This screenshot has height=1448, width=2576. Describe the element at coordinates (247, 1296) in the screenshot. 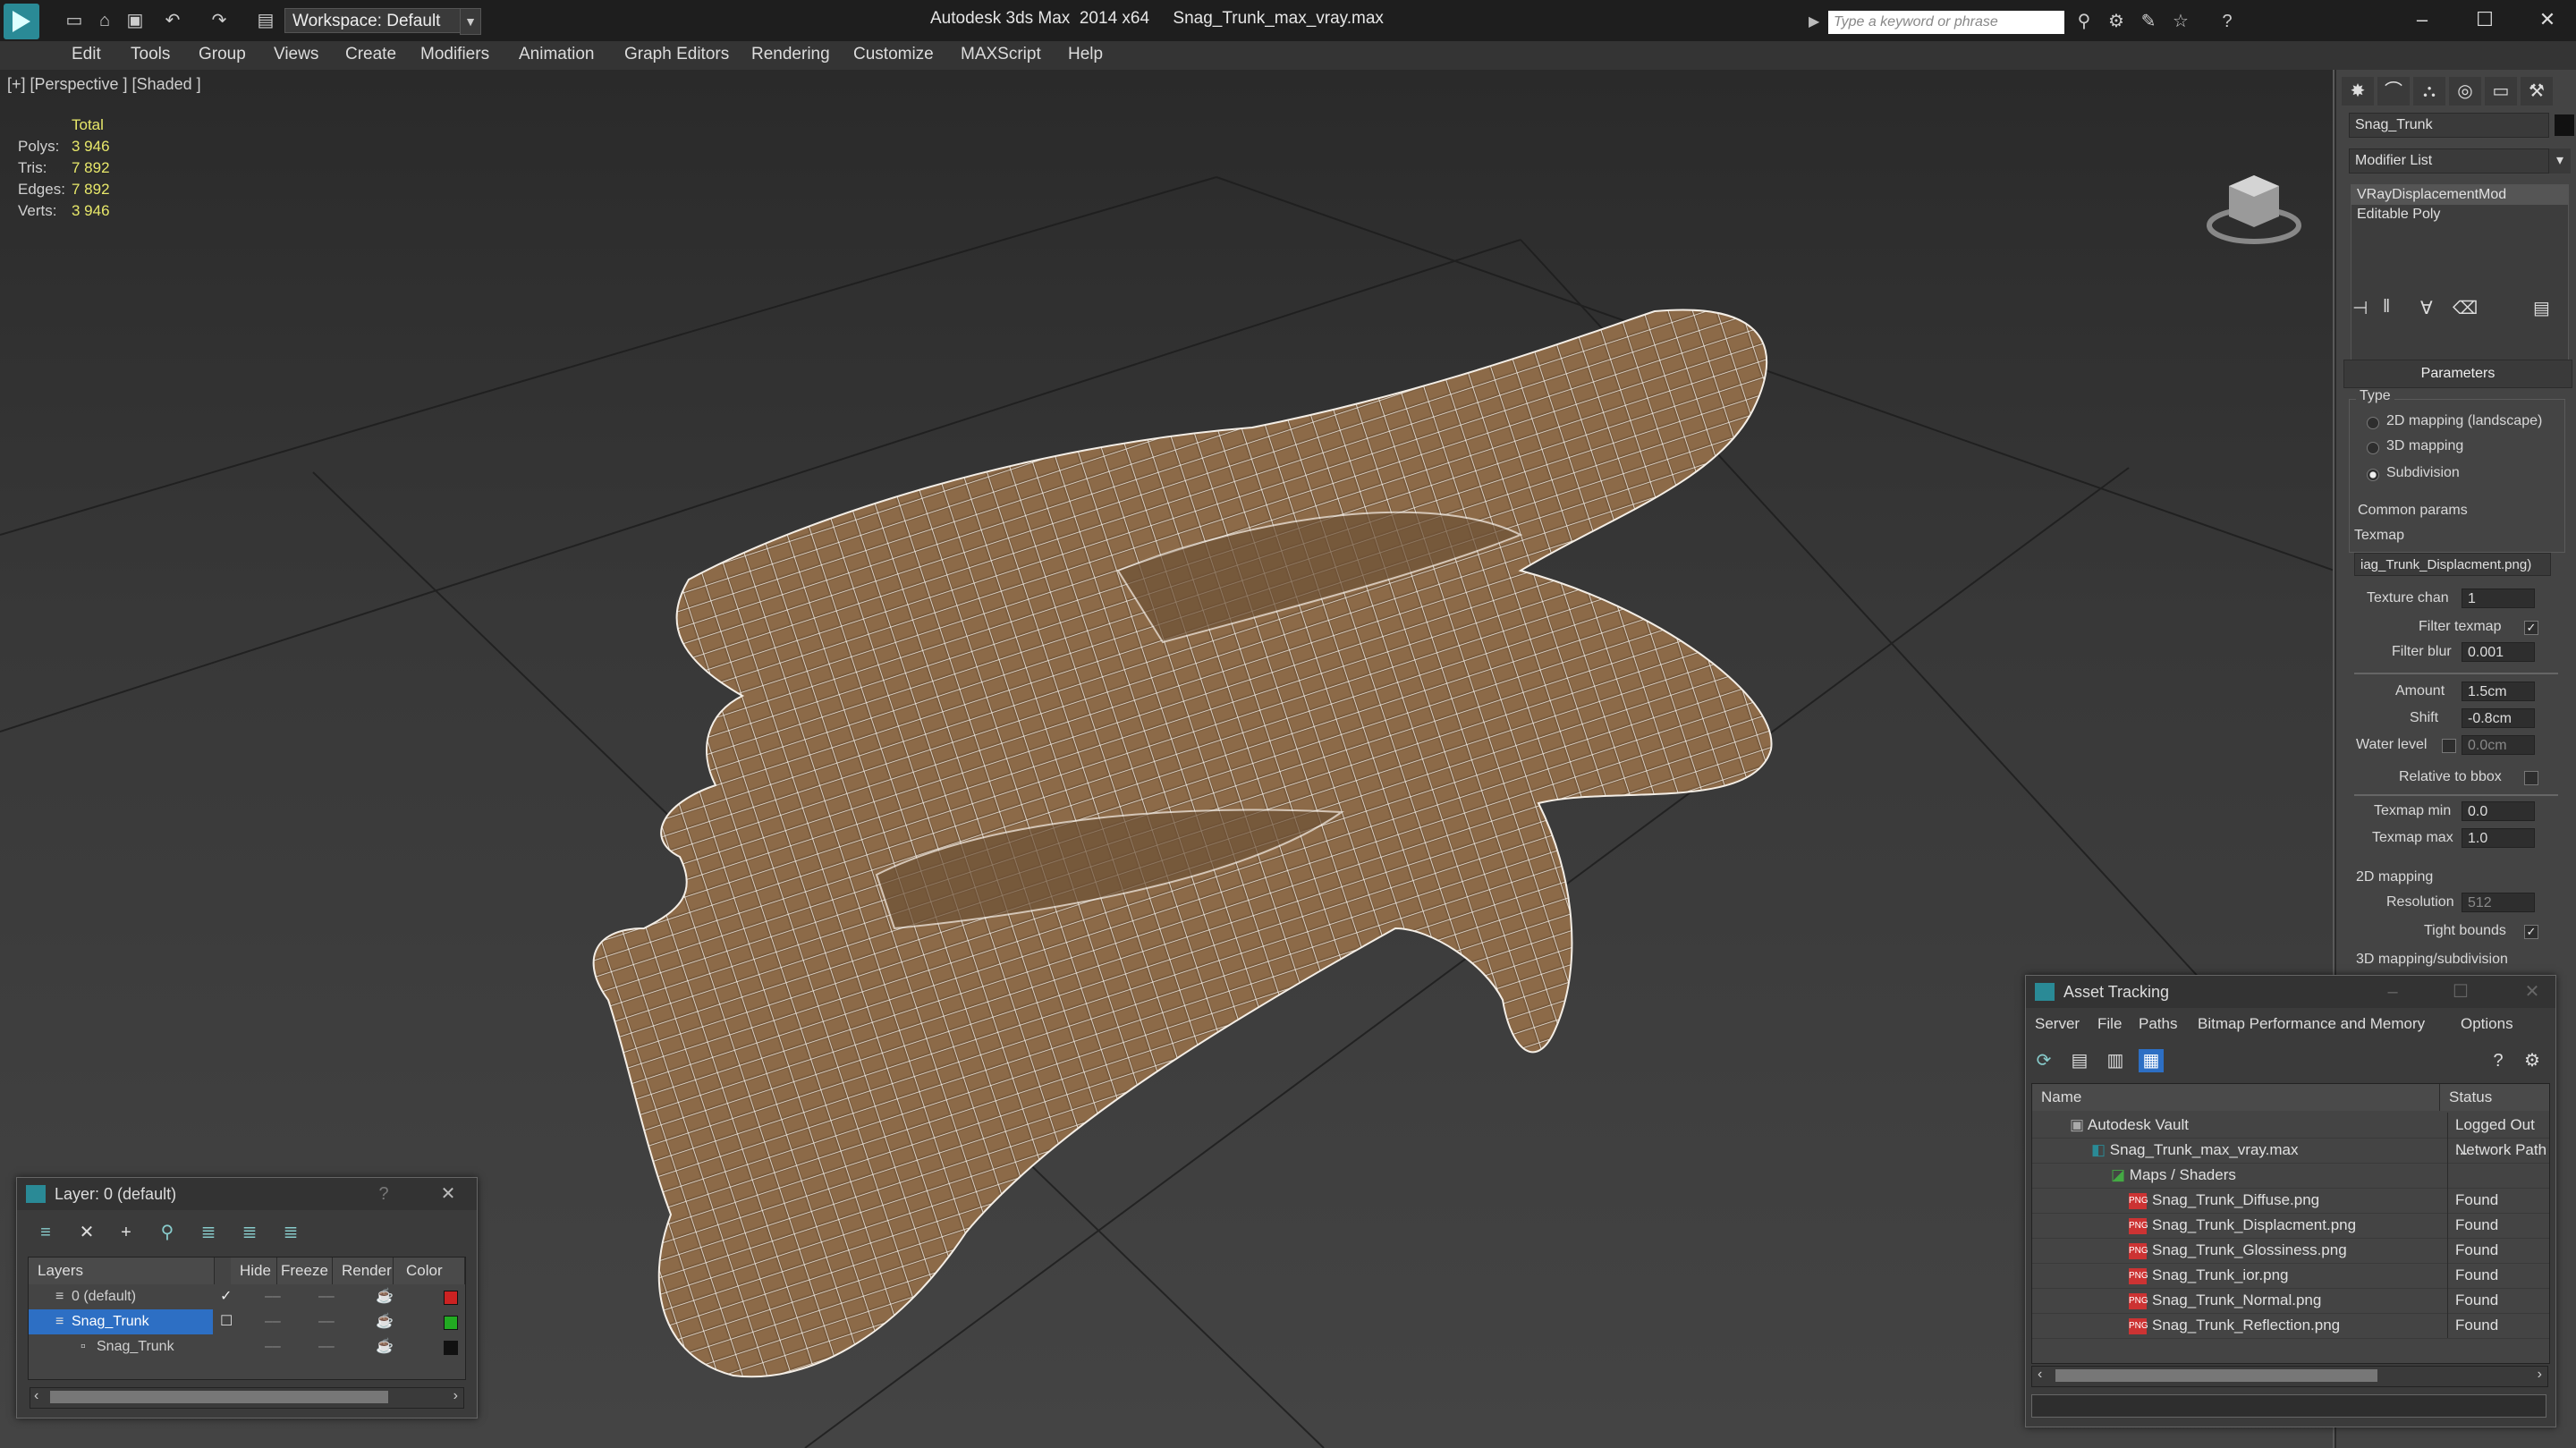

I see `layer-row: ≡ 0 (default) ✓ –– –– ☕` at that location.